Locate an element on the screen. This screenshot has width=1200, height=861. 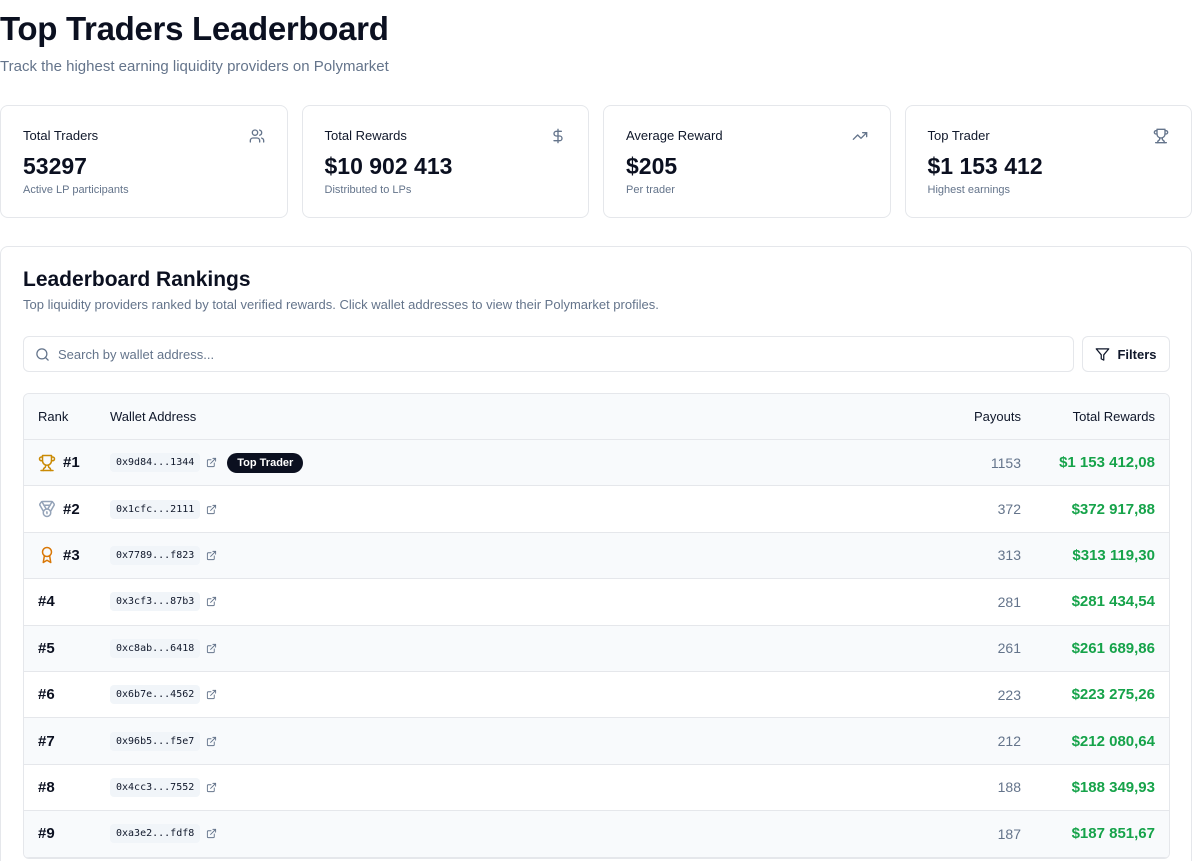
wallet-address-link: 0x1cfc...2111 is located at coordinates (155, 509).